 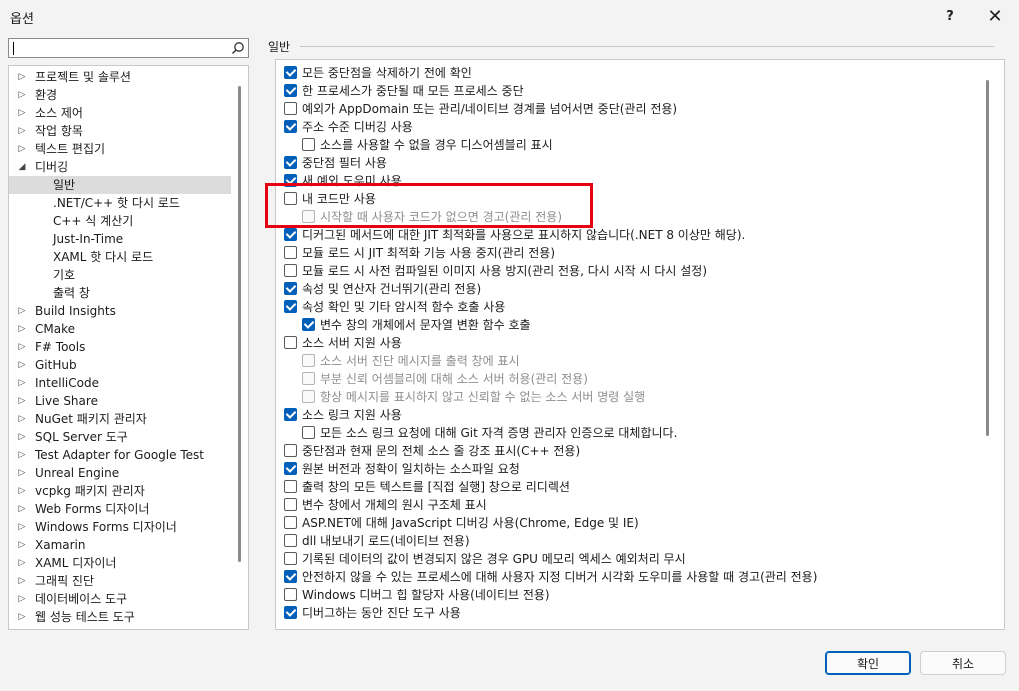 What do you see at coordinates (239, 324) in the screenshot?
I see `tree-scrollbar` at bounding box center [239, 324].